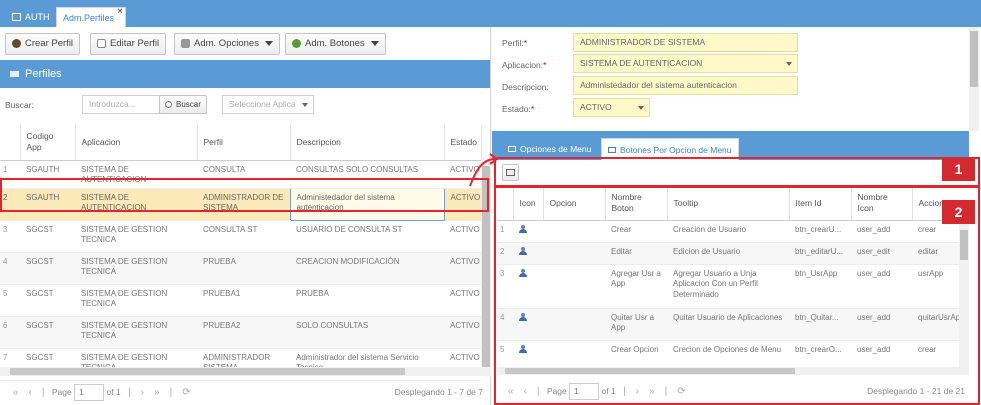  Describe the element at coordinates (685, 42) in the screenshot. I see `perfil-field: ADMINISTRADOR DE SISTEMA` at that location.